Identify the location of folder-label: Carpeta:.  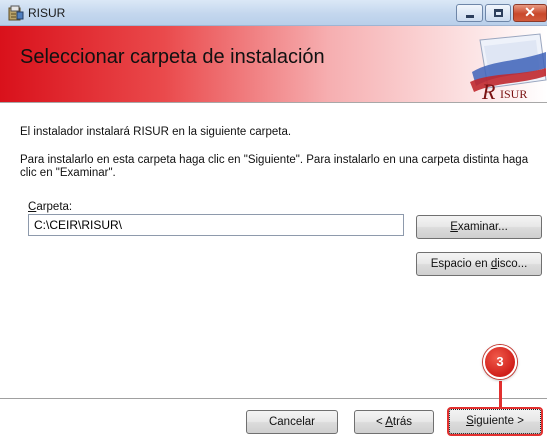
(50, 207).